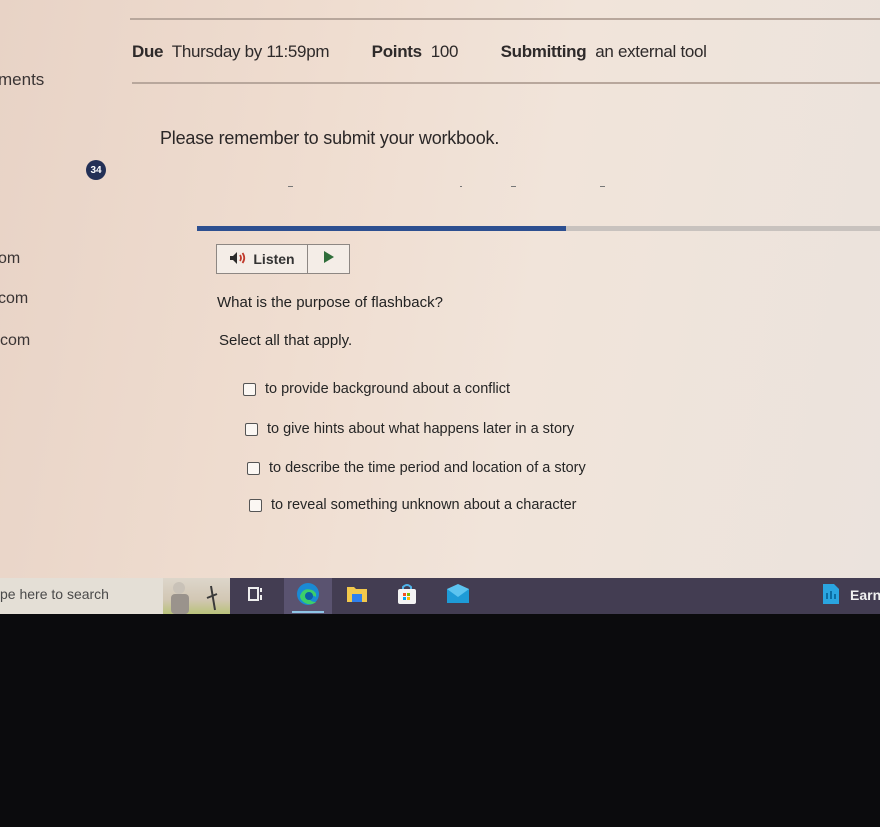  Describe the element at coordinates (286, 340) in the screenshot. I see `question-instruction: Select all that apply.` at that location.